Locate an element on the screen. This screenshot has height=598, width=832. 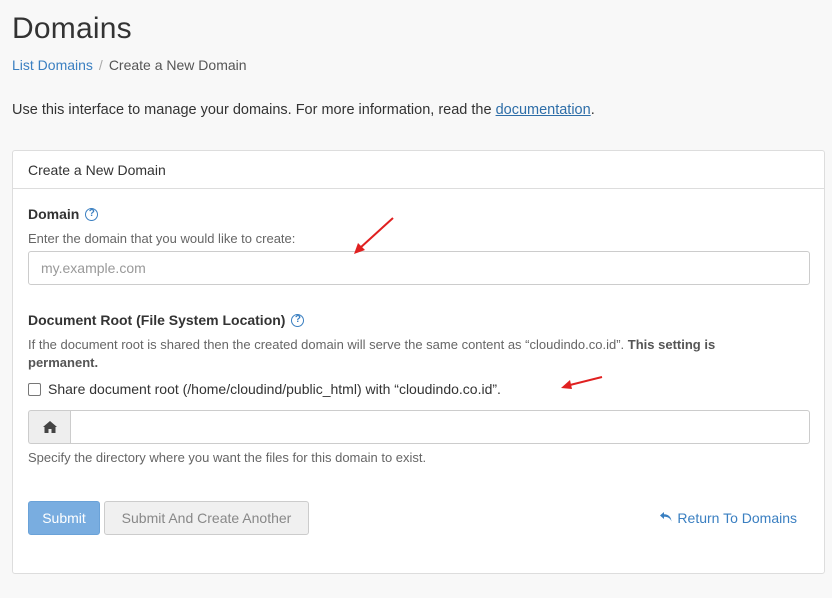
panel-heading: Create a New Domain is located at coordinates (418, 170).